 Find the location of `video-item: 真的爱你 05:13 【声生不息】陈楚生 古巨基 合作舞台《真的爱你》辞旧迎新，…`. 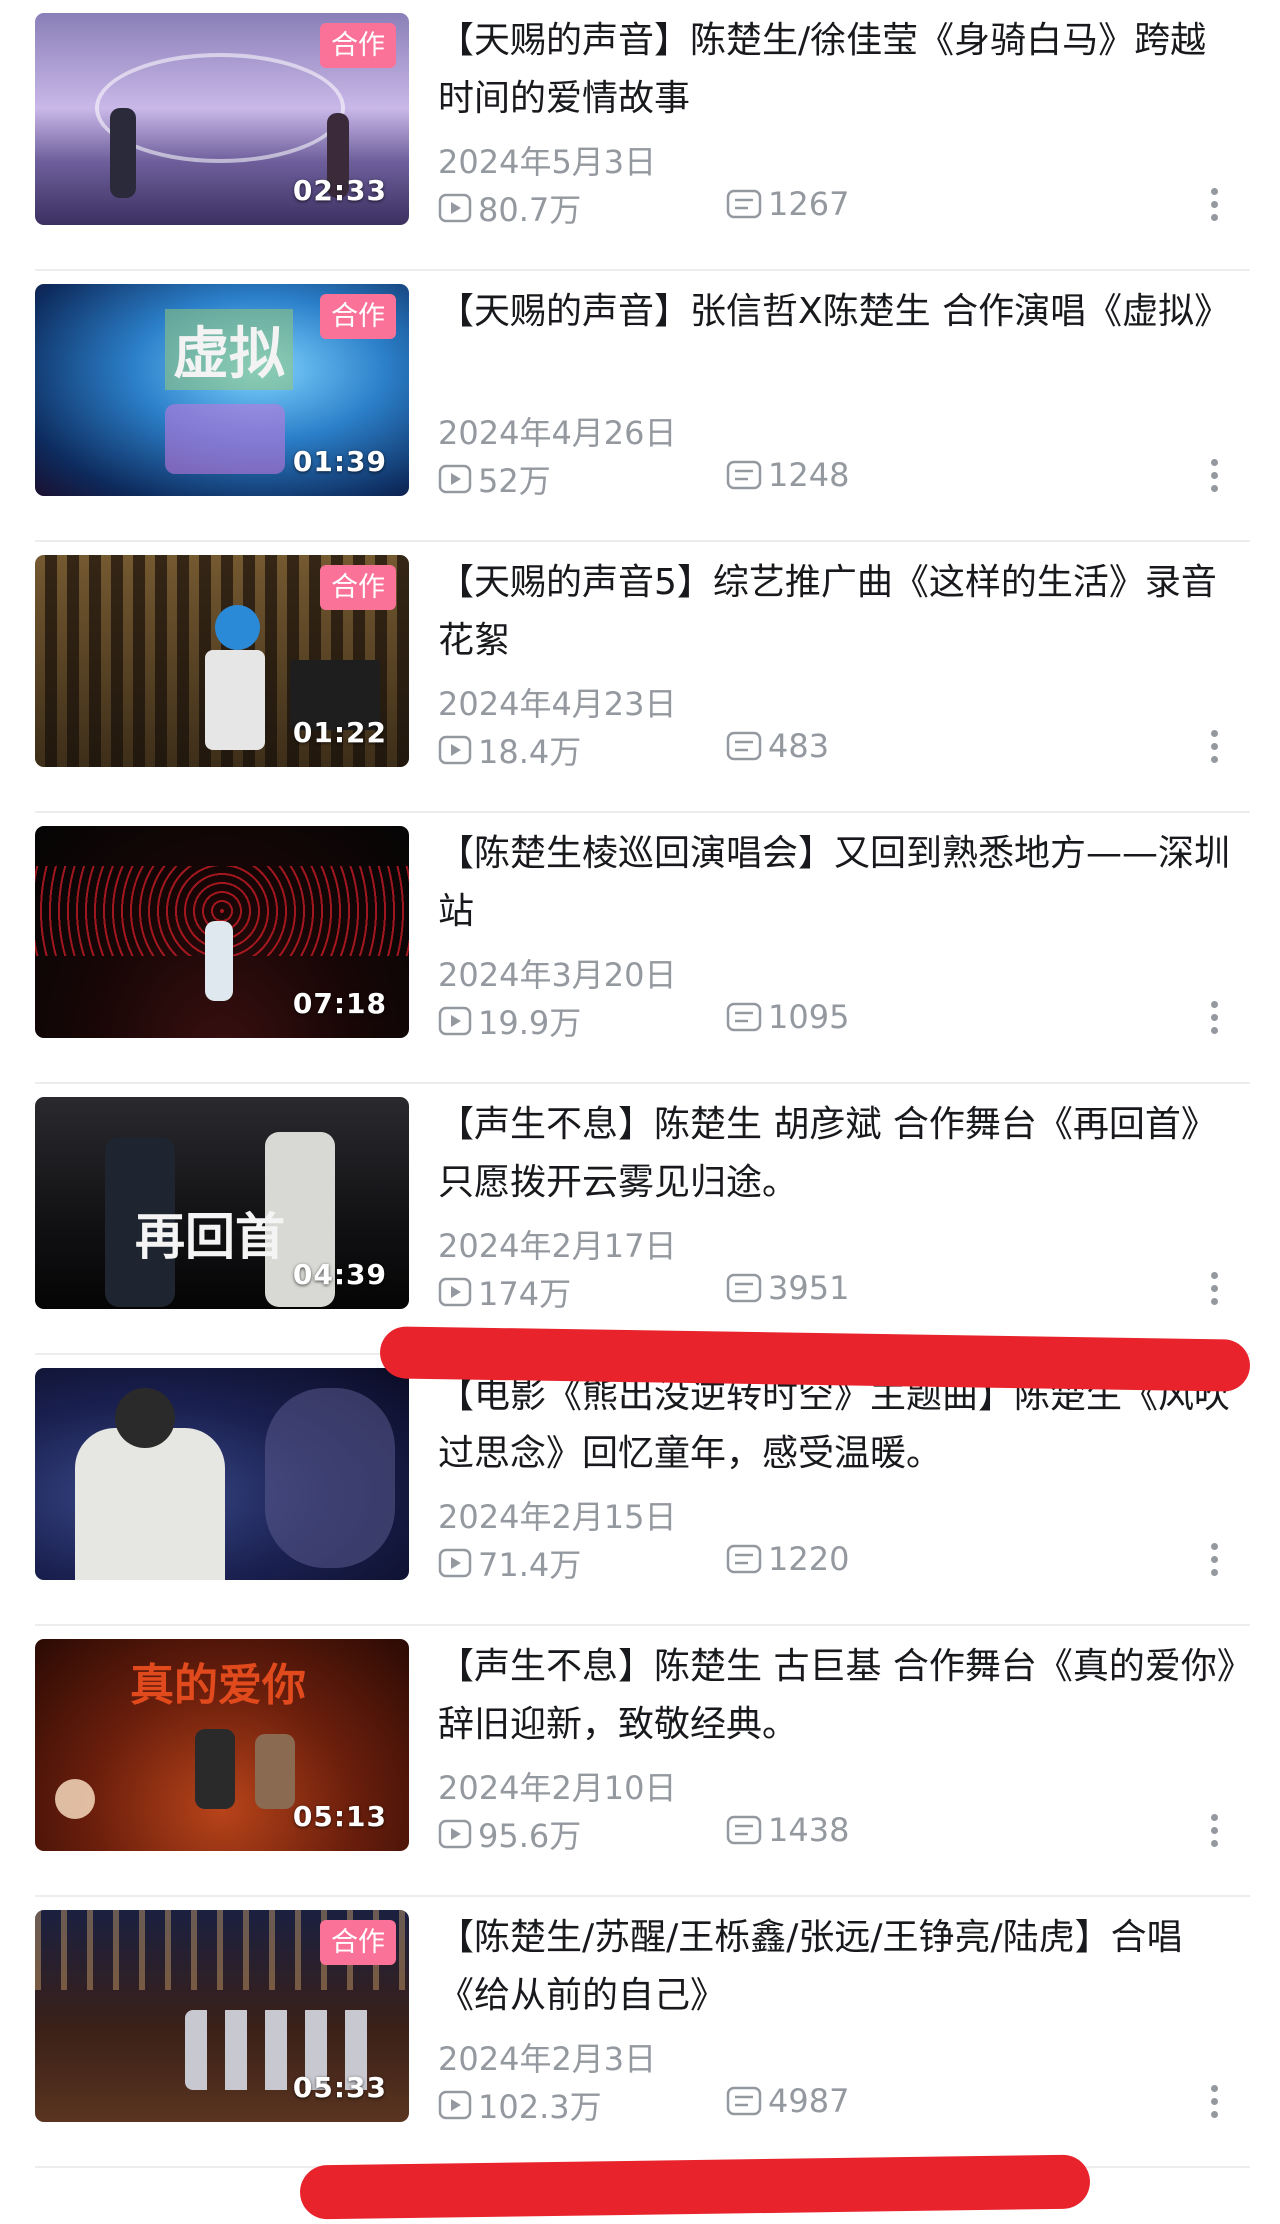

video-item: 真的爱你 05:13 【声生不息】陈楚生 古巨基 合作舞台《真的爱你》辞旧迎新，… is located at coordinates (642, 1761).